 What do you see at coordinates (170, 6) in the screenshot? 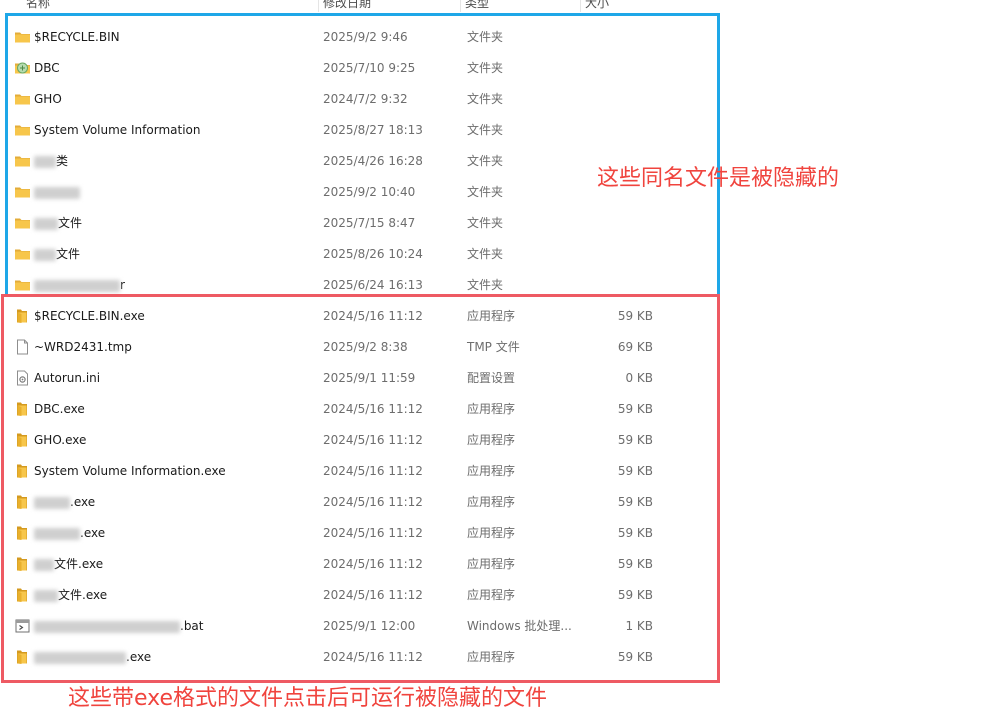
I see `header-name: 名称` at bounding box center [170, 6].